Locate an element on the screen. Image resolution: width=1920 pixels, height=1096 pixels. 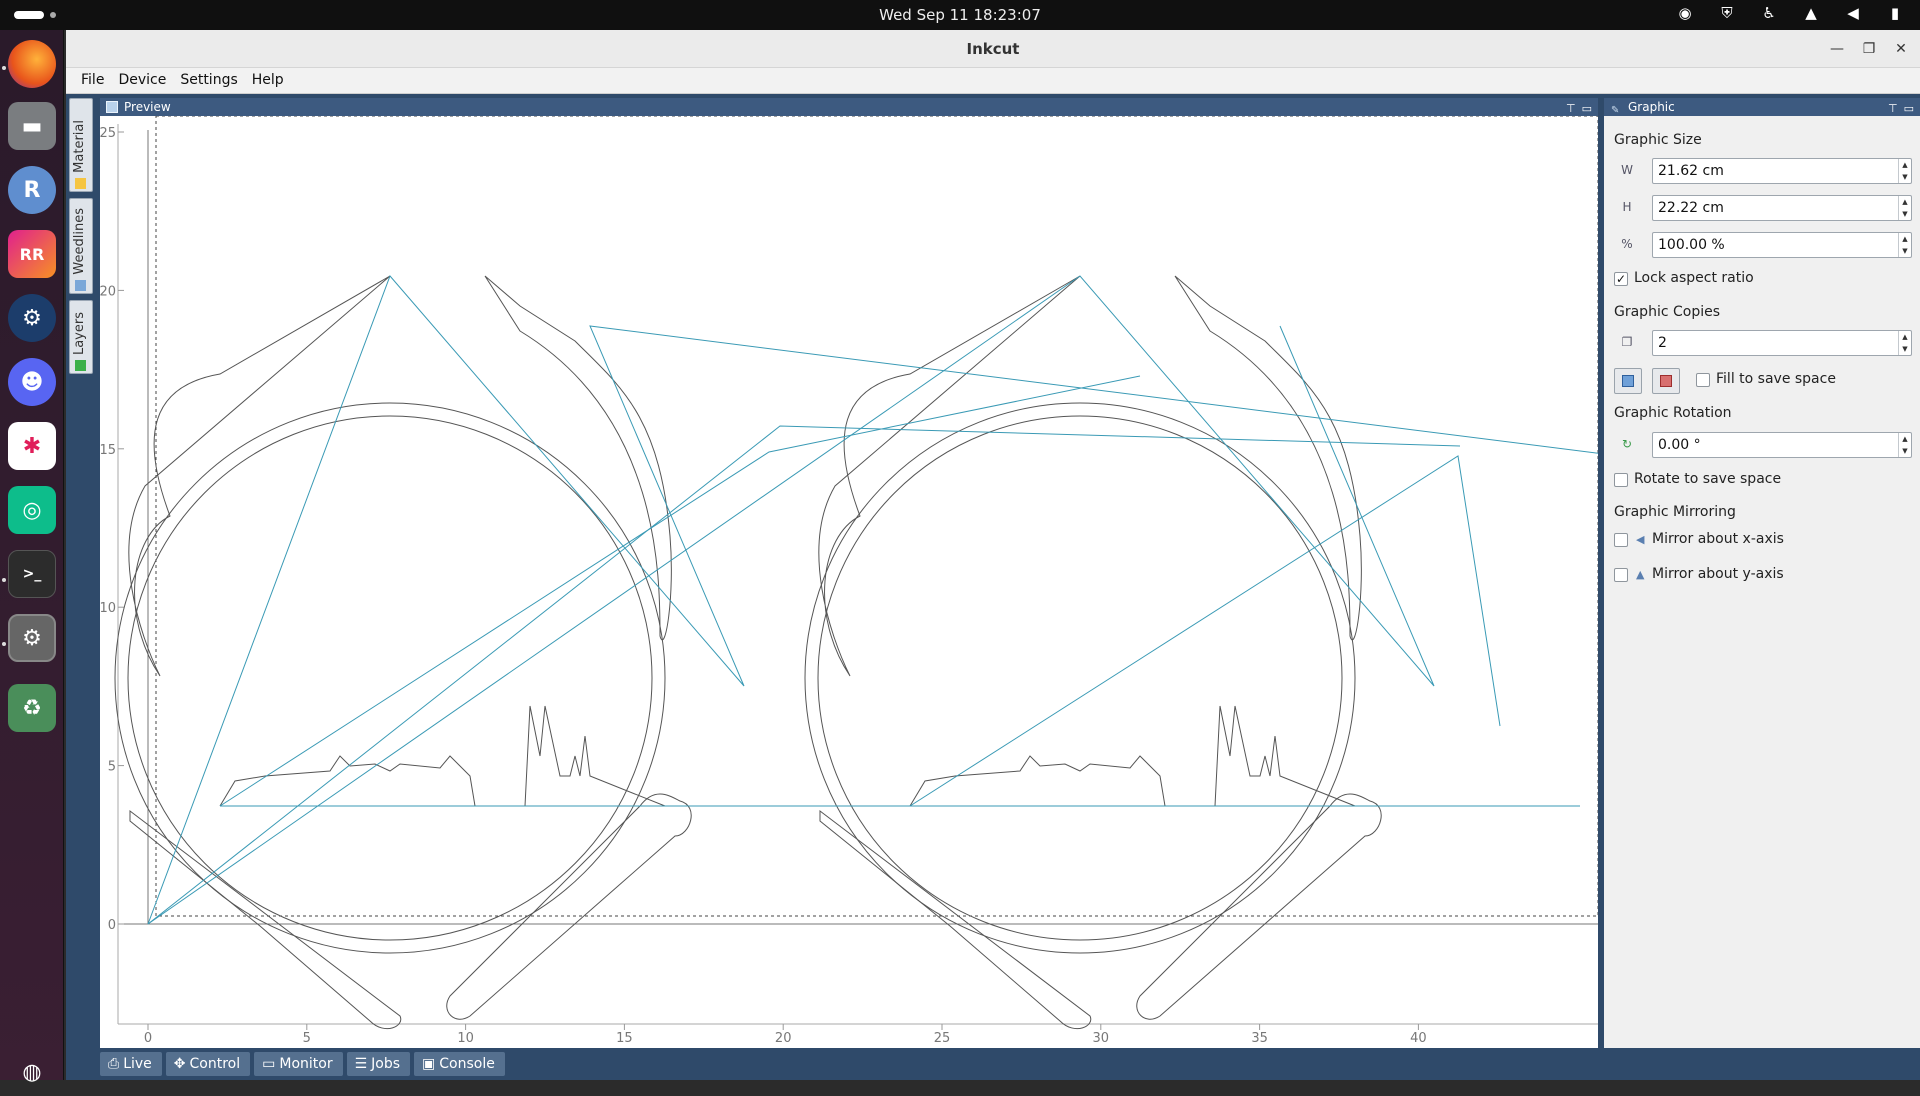
rustrover-icon: RR is located at coordinates (32, 254).